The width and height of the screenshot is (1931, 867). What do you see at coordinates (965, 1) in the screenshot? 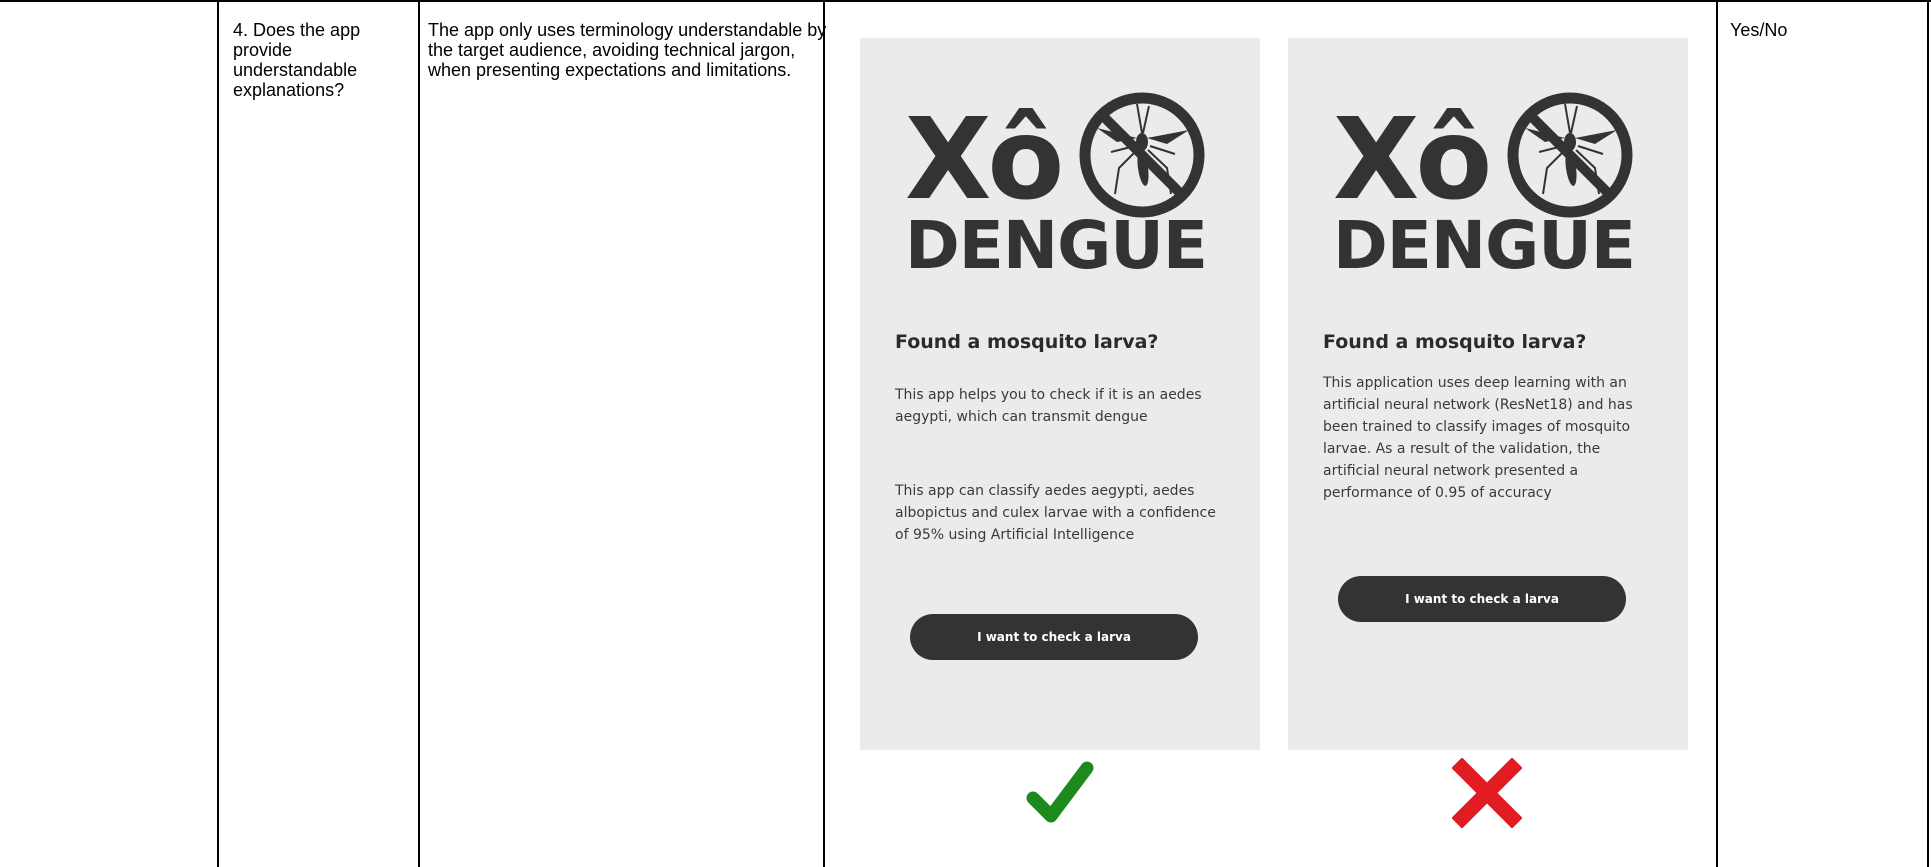
I see `table-top-border` at bounding box center [965, 1].